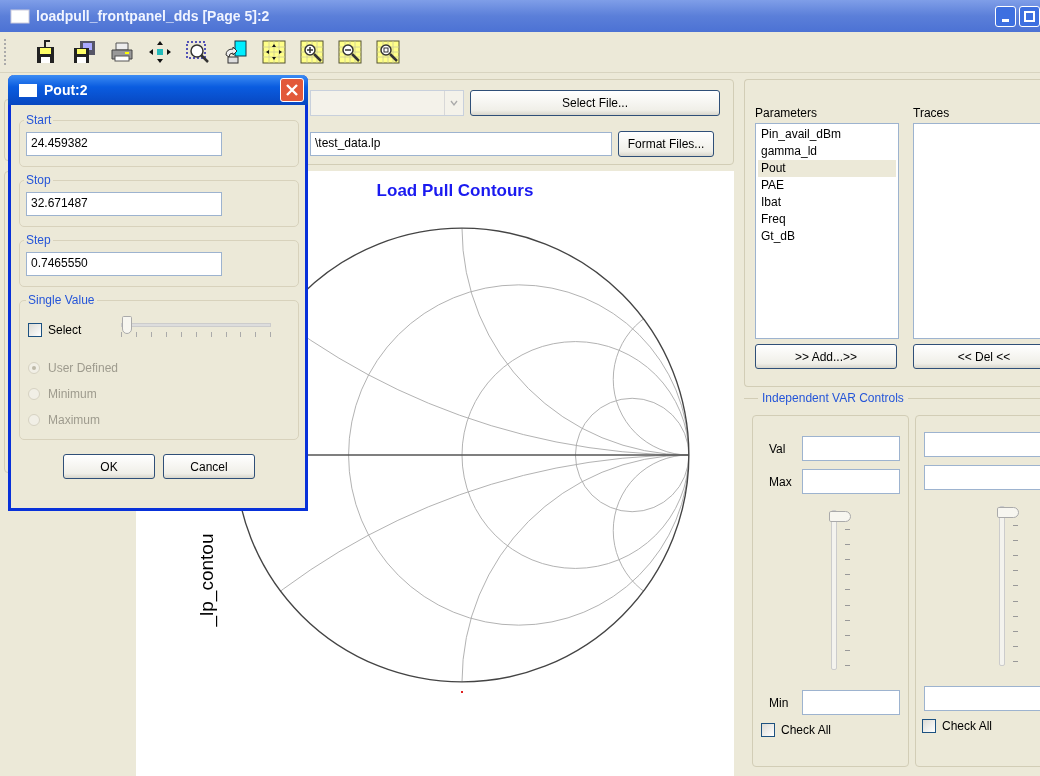 The height and width of the screenshot is (776, 1040). Describe the element at coordinates (779, 702) in the screenshot. I see `field-label: Min` at that location.